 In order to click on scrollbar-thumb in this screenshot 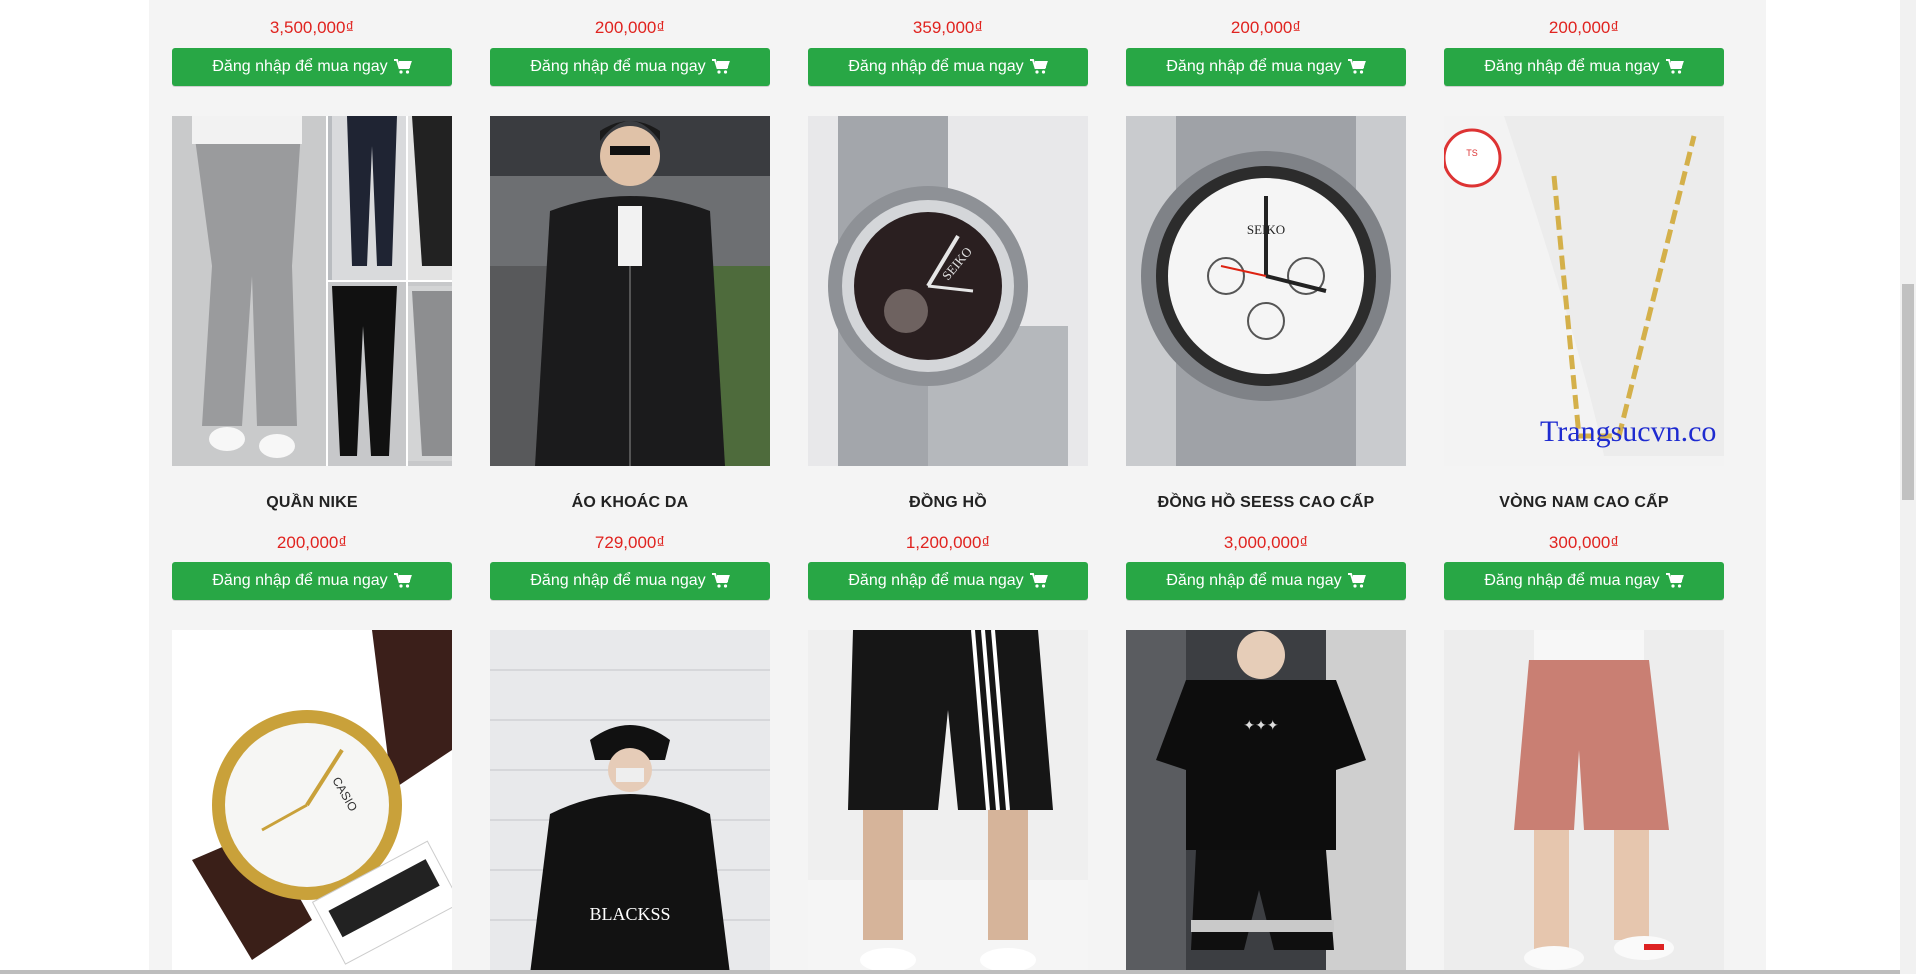, I will do `click(1908, 392)`.